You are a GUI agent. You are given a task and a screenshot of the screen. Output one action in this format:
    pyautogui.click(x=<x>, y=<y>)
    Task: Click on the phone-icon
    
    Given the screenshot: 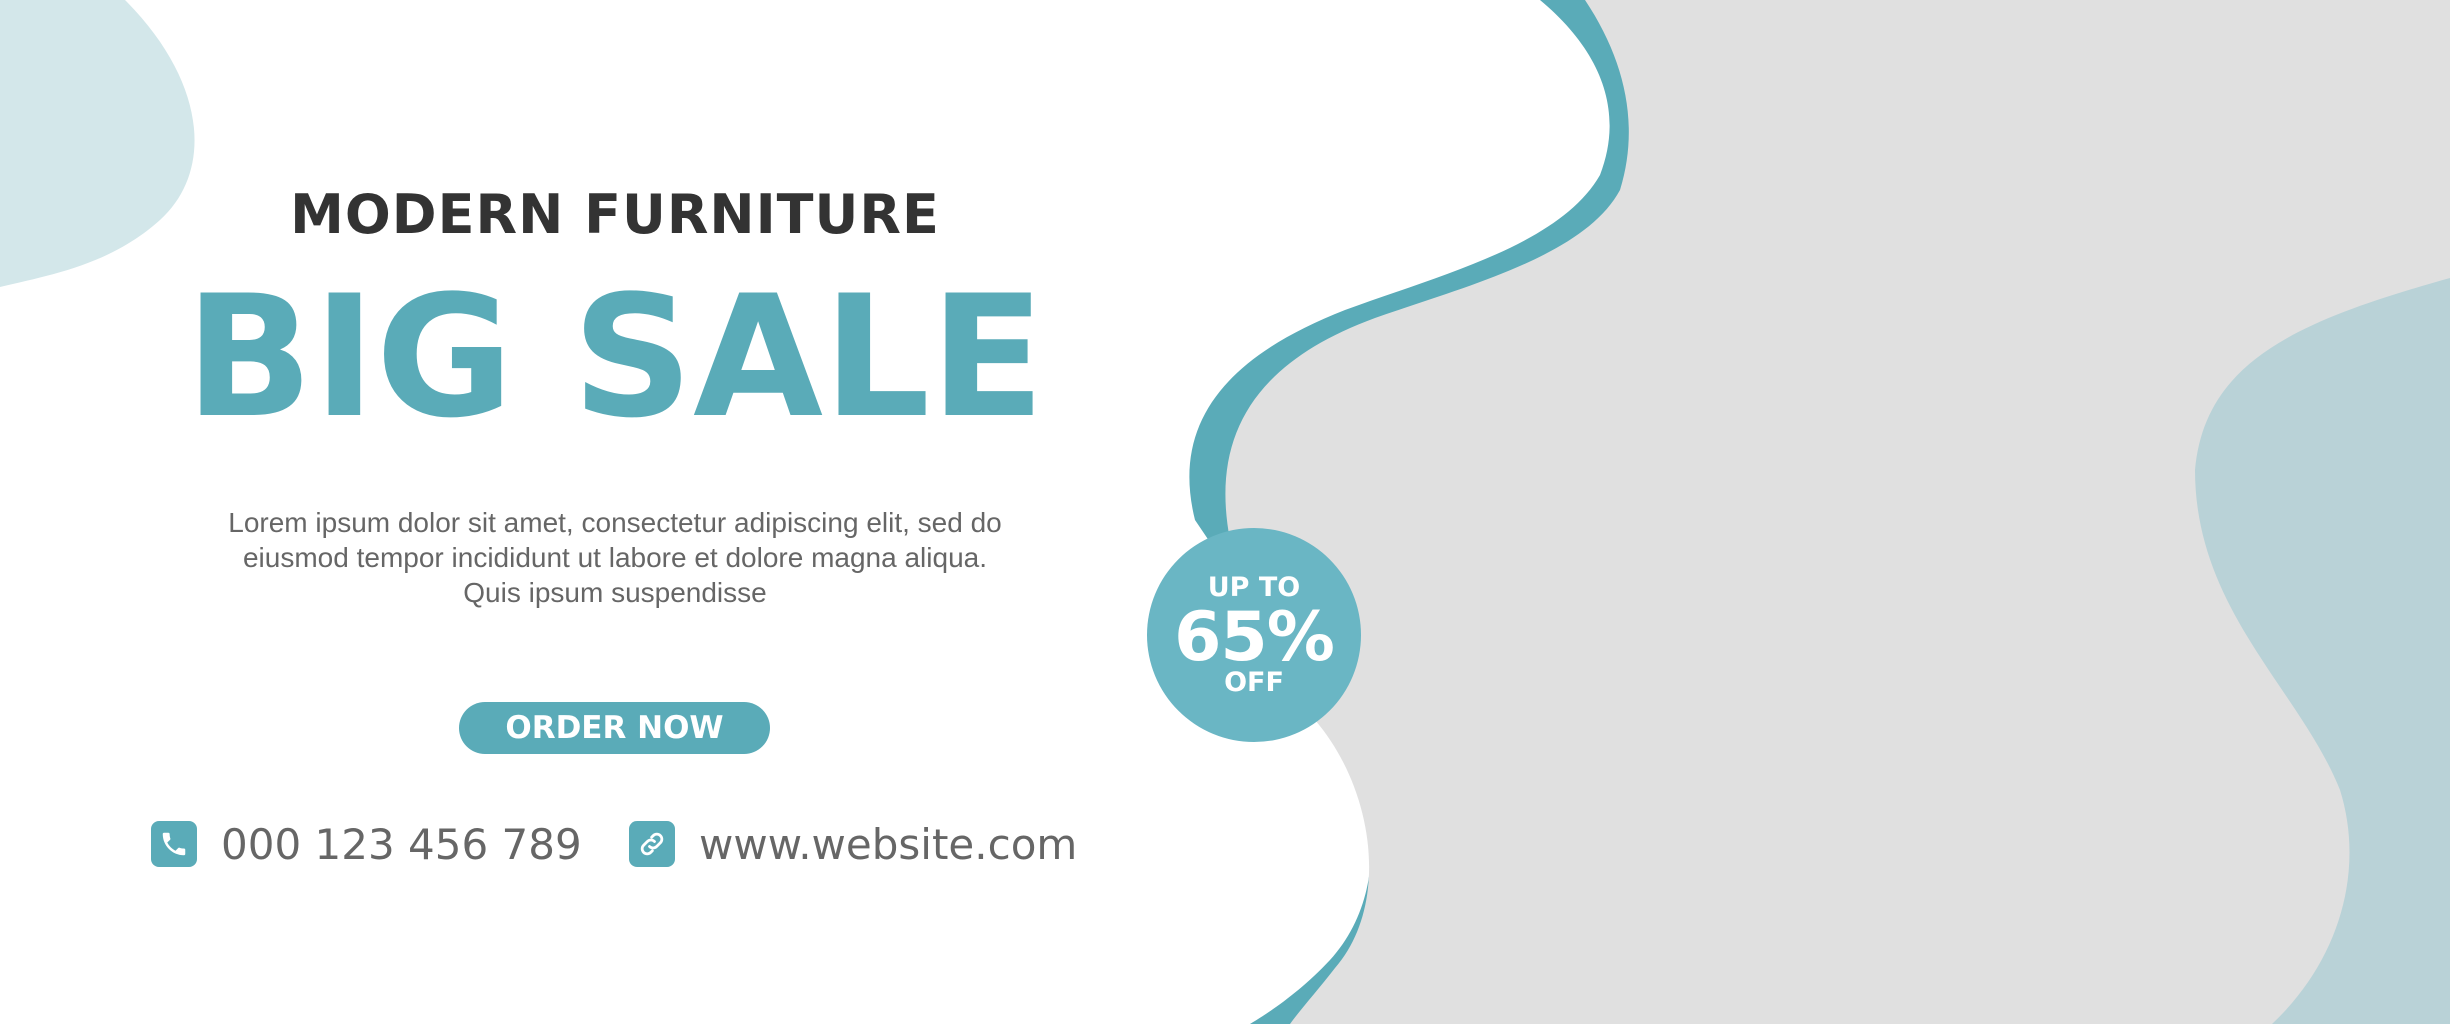 What is the action you would take?
    pyautogui.click(x=174, y=844)
    